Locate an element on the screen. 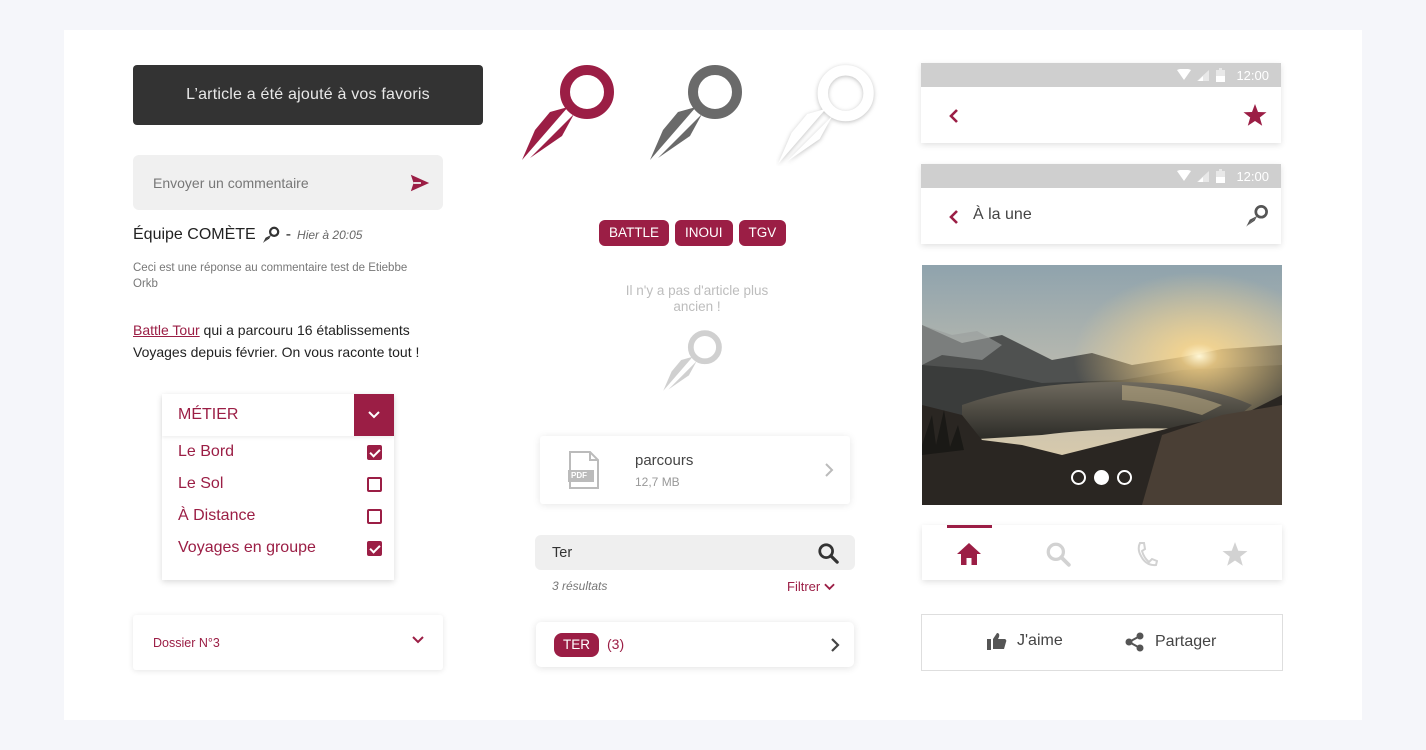  tab-phone is located at coordinates (1147, 554).